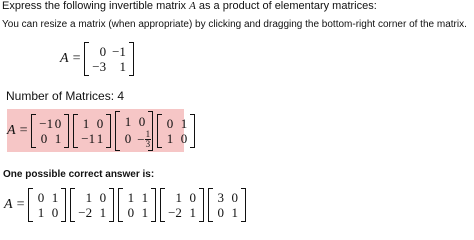 Image resolution: width=474 pixels, height=240 pixels. Describe the element at coordinates (148, 143) in the screenshot. I see `fraction-denominator: 3` at that location.